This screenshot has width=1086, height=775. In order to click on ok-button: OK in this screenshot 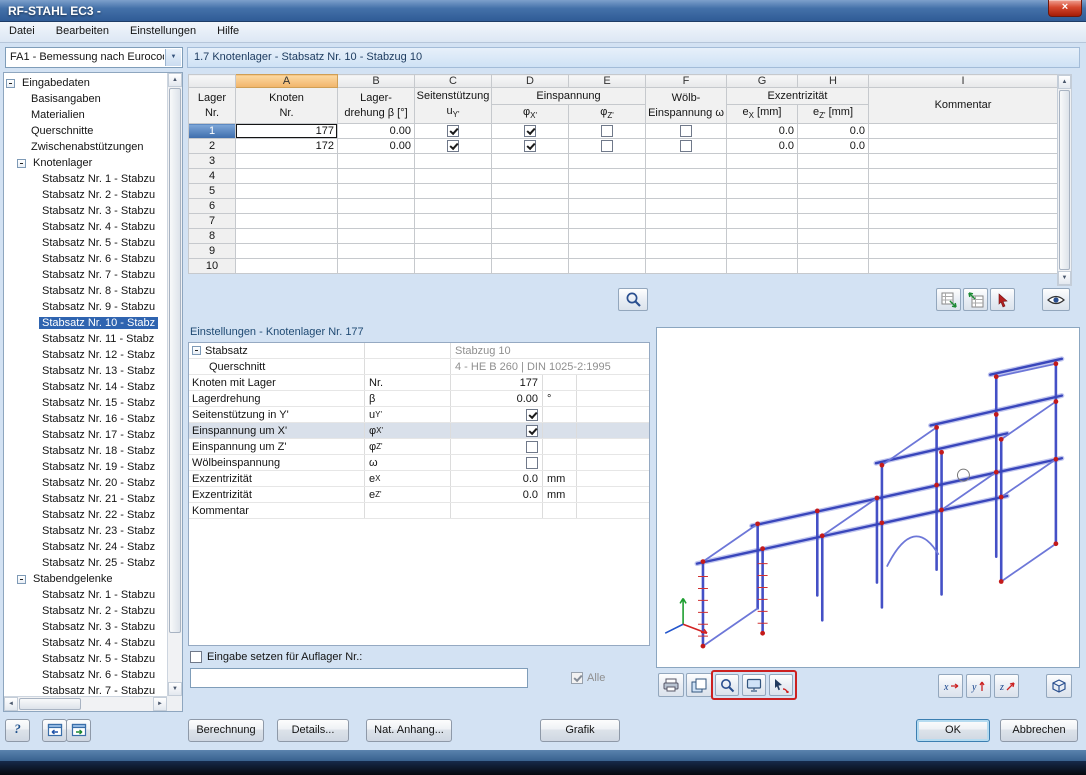, I will do `click(953, 730)`.